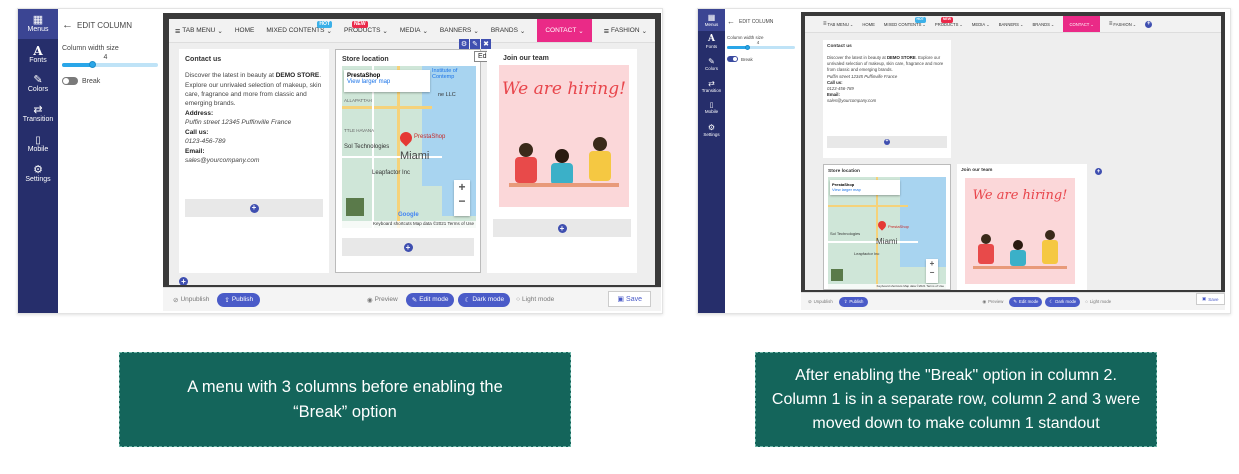 Image resolution: width=1239 pixels, height=474 pixels. What do you see at coordinates (711, 127) in the screenshot?
I see `gear-icon: ⚙` at bounding box center [711, 127].